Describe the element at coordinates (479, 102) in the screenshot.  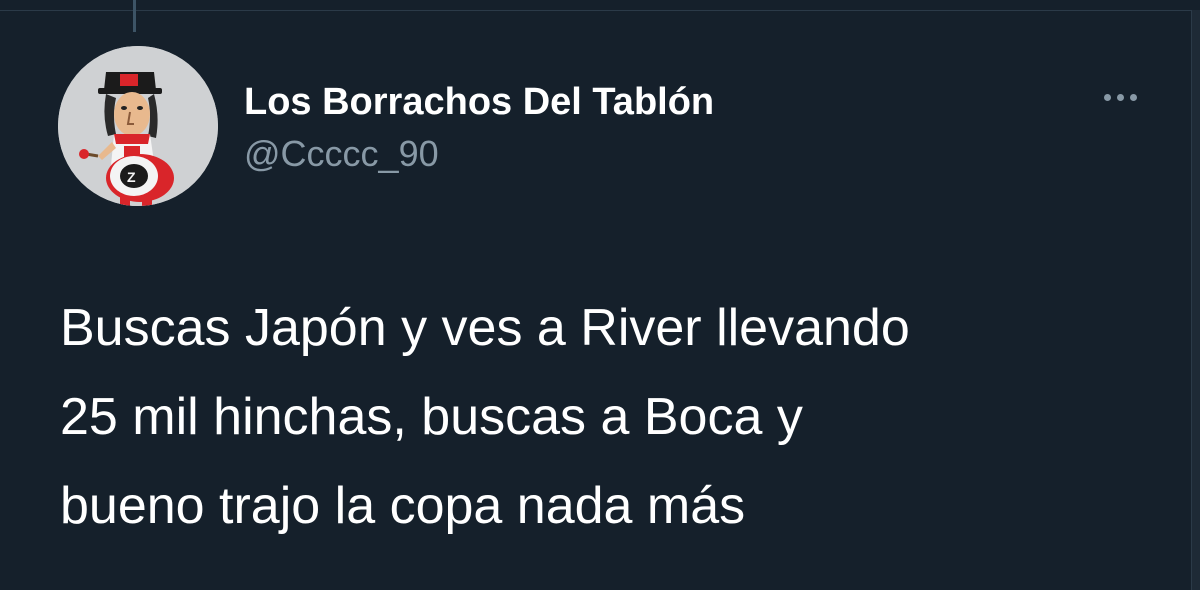
I see `author-display-name: Los Borrachos Del Tablón` at that location.